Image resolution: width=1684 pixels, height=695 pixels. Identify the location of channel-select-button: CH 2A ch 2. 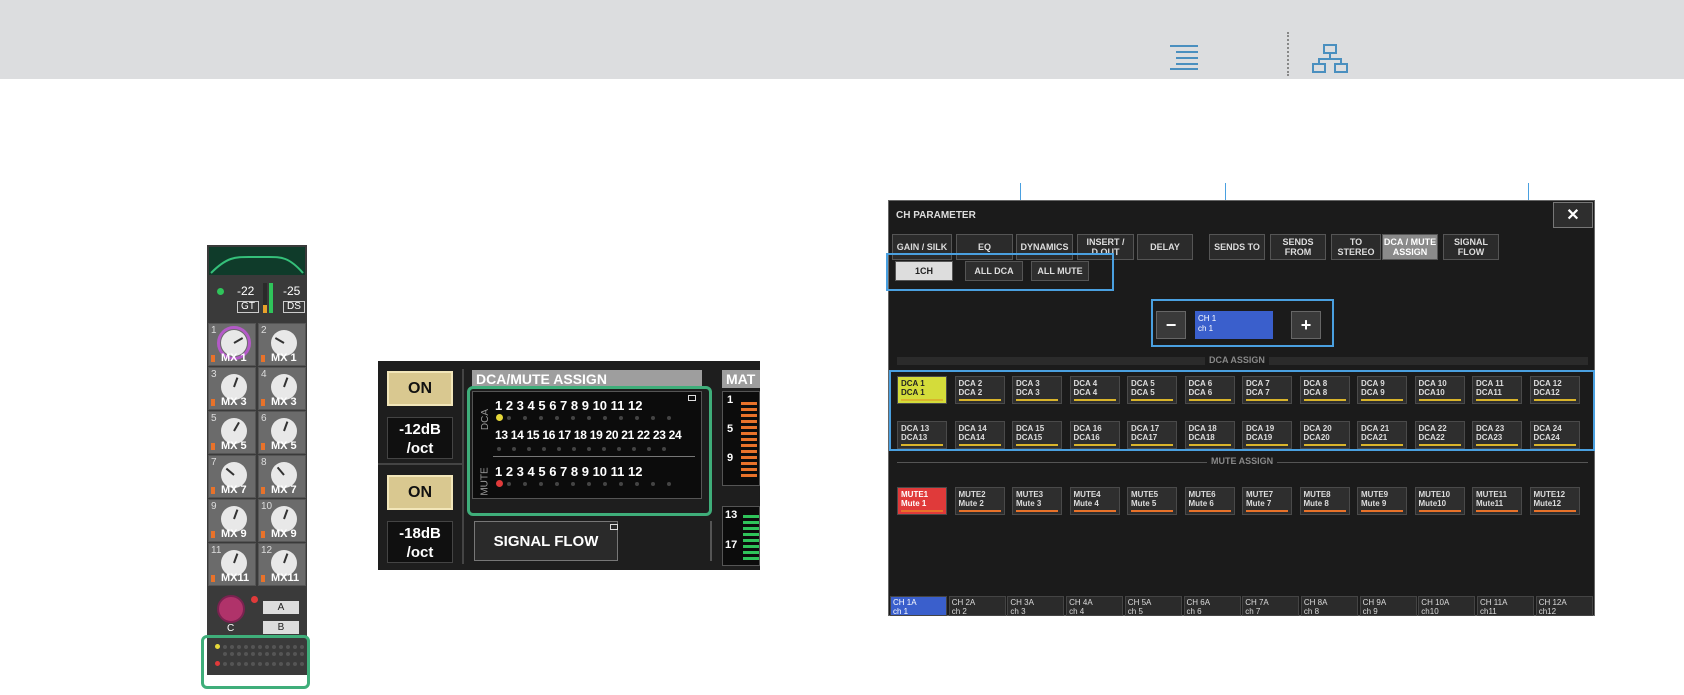
(977, 606).